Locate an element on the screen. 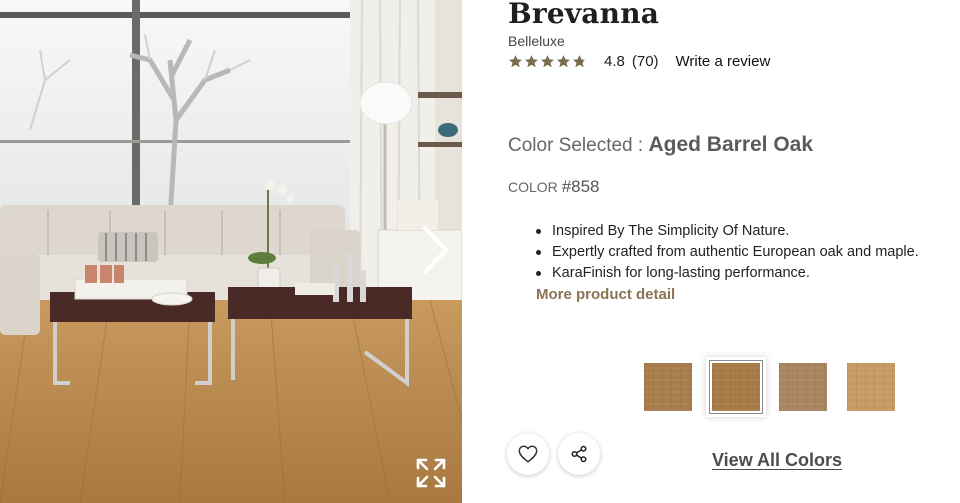 The image size is (960, 503). feature-item: Inspired By The Simplicity Of Nature. is located at coordinates (747, 231).